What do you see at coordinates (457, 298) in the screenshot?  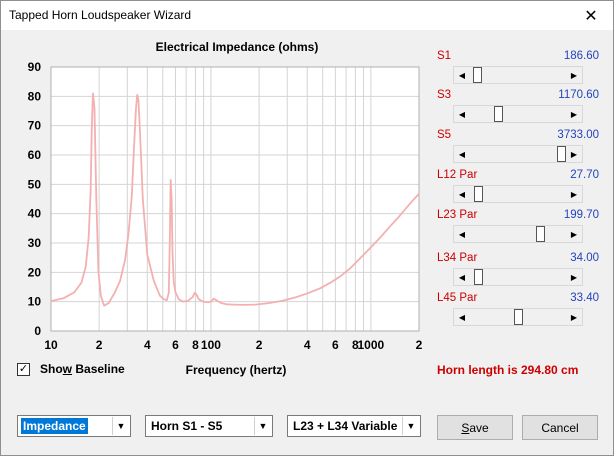 I see `slider-label: L45 Par` at bounding box center [457, 298].